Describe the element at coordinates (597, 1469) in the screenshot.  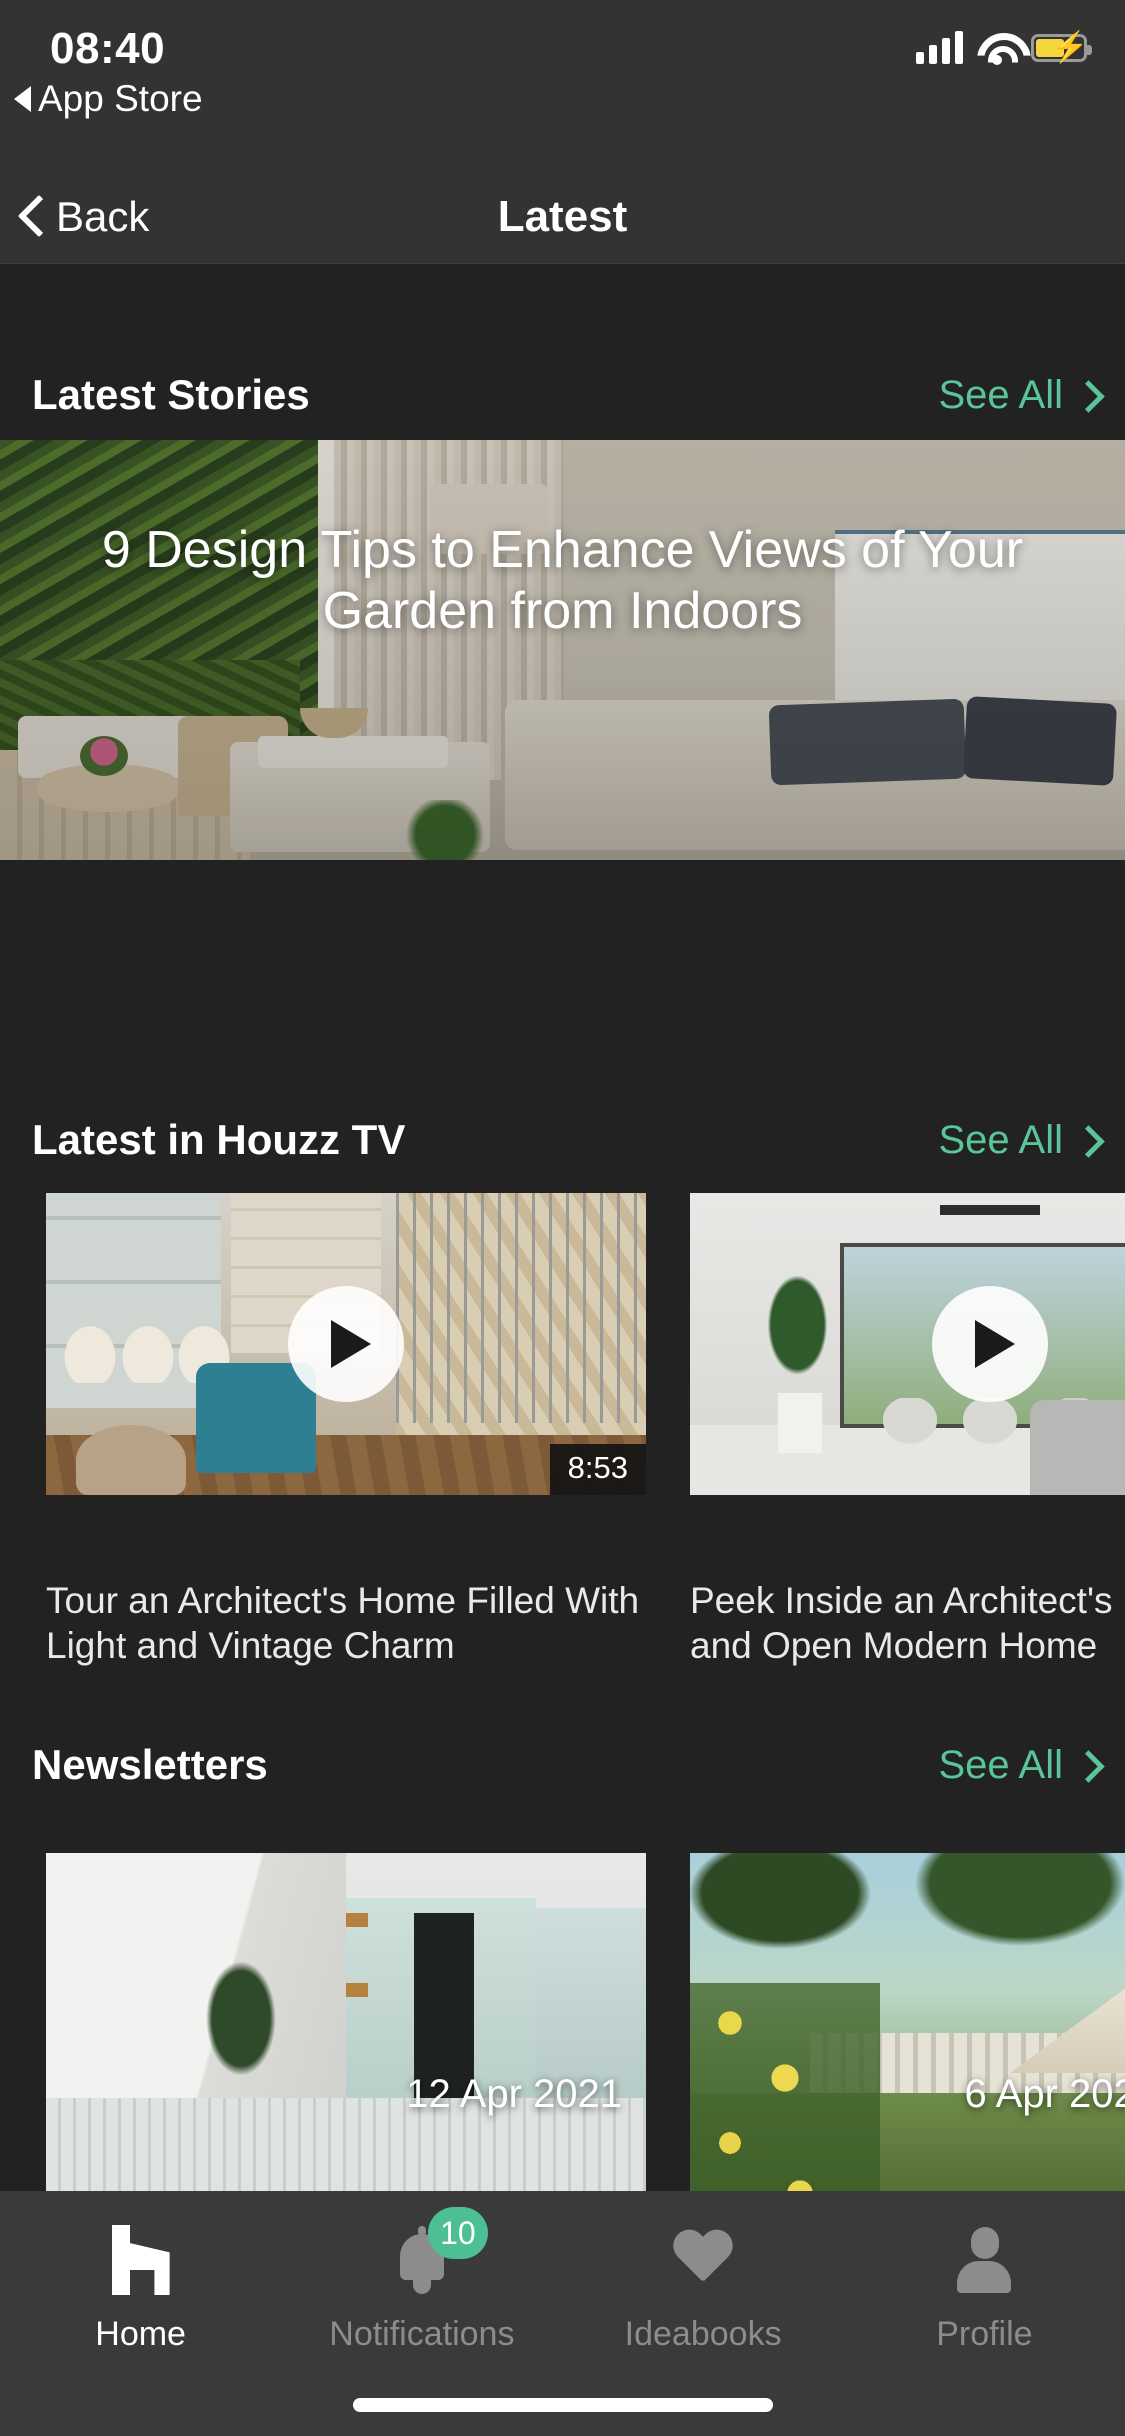
I see `video-duration-badge: 8:53` at that location.